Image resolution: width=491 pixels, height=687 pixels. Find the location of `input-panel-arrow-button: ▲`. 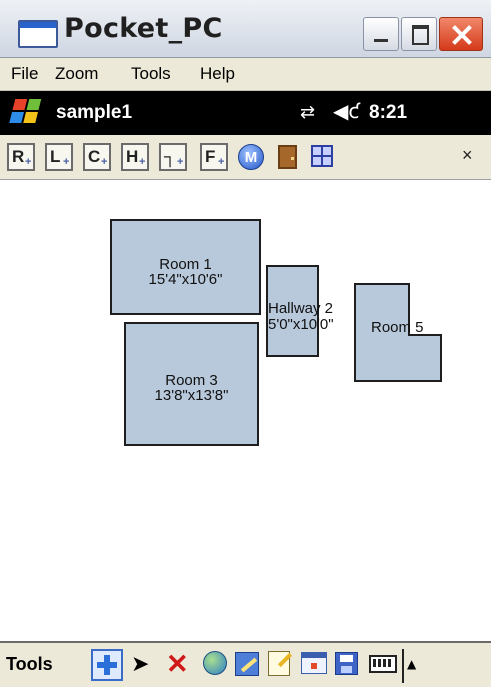

input-panel-arrow-button: ▲ is located at coordinates (409, 666).